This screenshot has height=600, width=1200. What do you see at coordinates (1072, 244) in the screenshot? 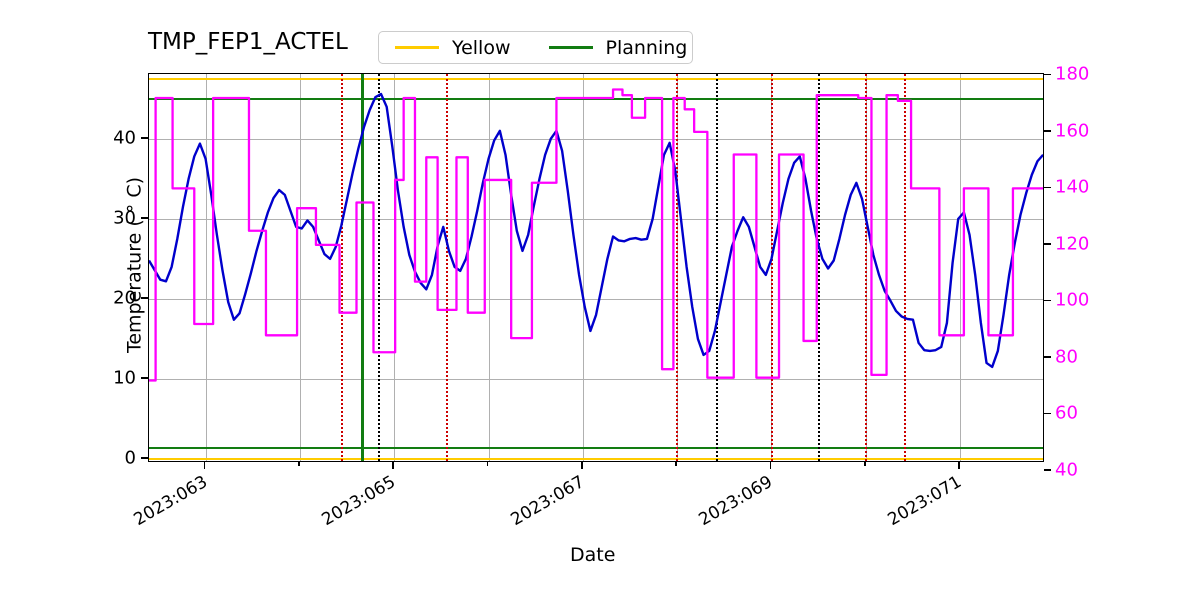
I see `y2-tick-label: 120` at bounding box center [1072, 244].